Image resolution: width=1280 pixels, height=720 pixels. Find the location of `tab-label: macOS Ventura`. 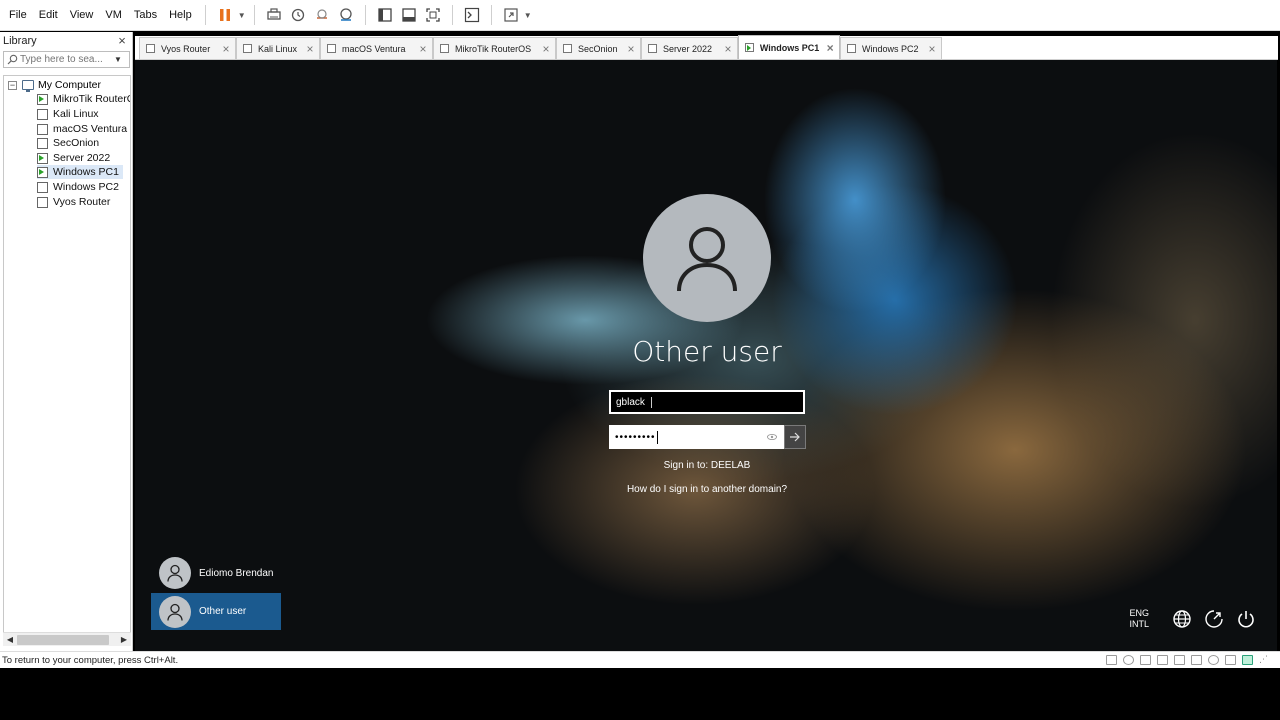

tab-label: macOS Ventura is located at coordinates (374, 48).